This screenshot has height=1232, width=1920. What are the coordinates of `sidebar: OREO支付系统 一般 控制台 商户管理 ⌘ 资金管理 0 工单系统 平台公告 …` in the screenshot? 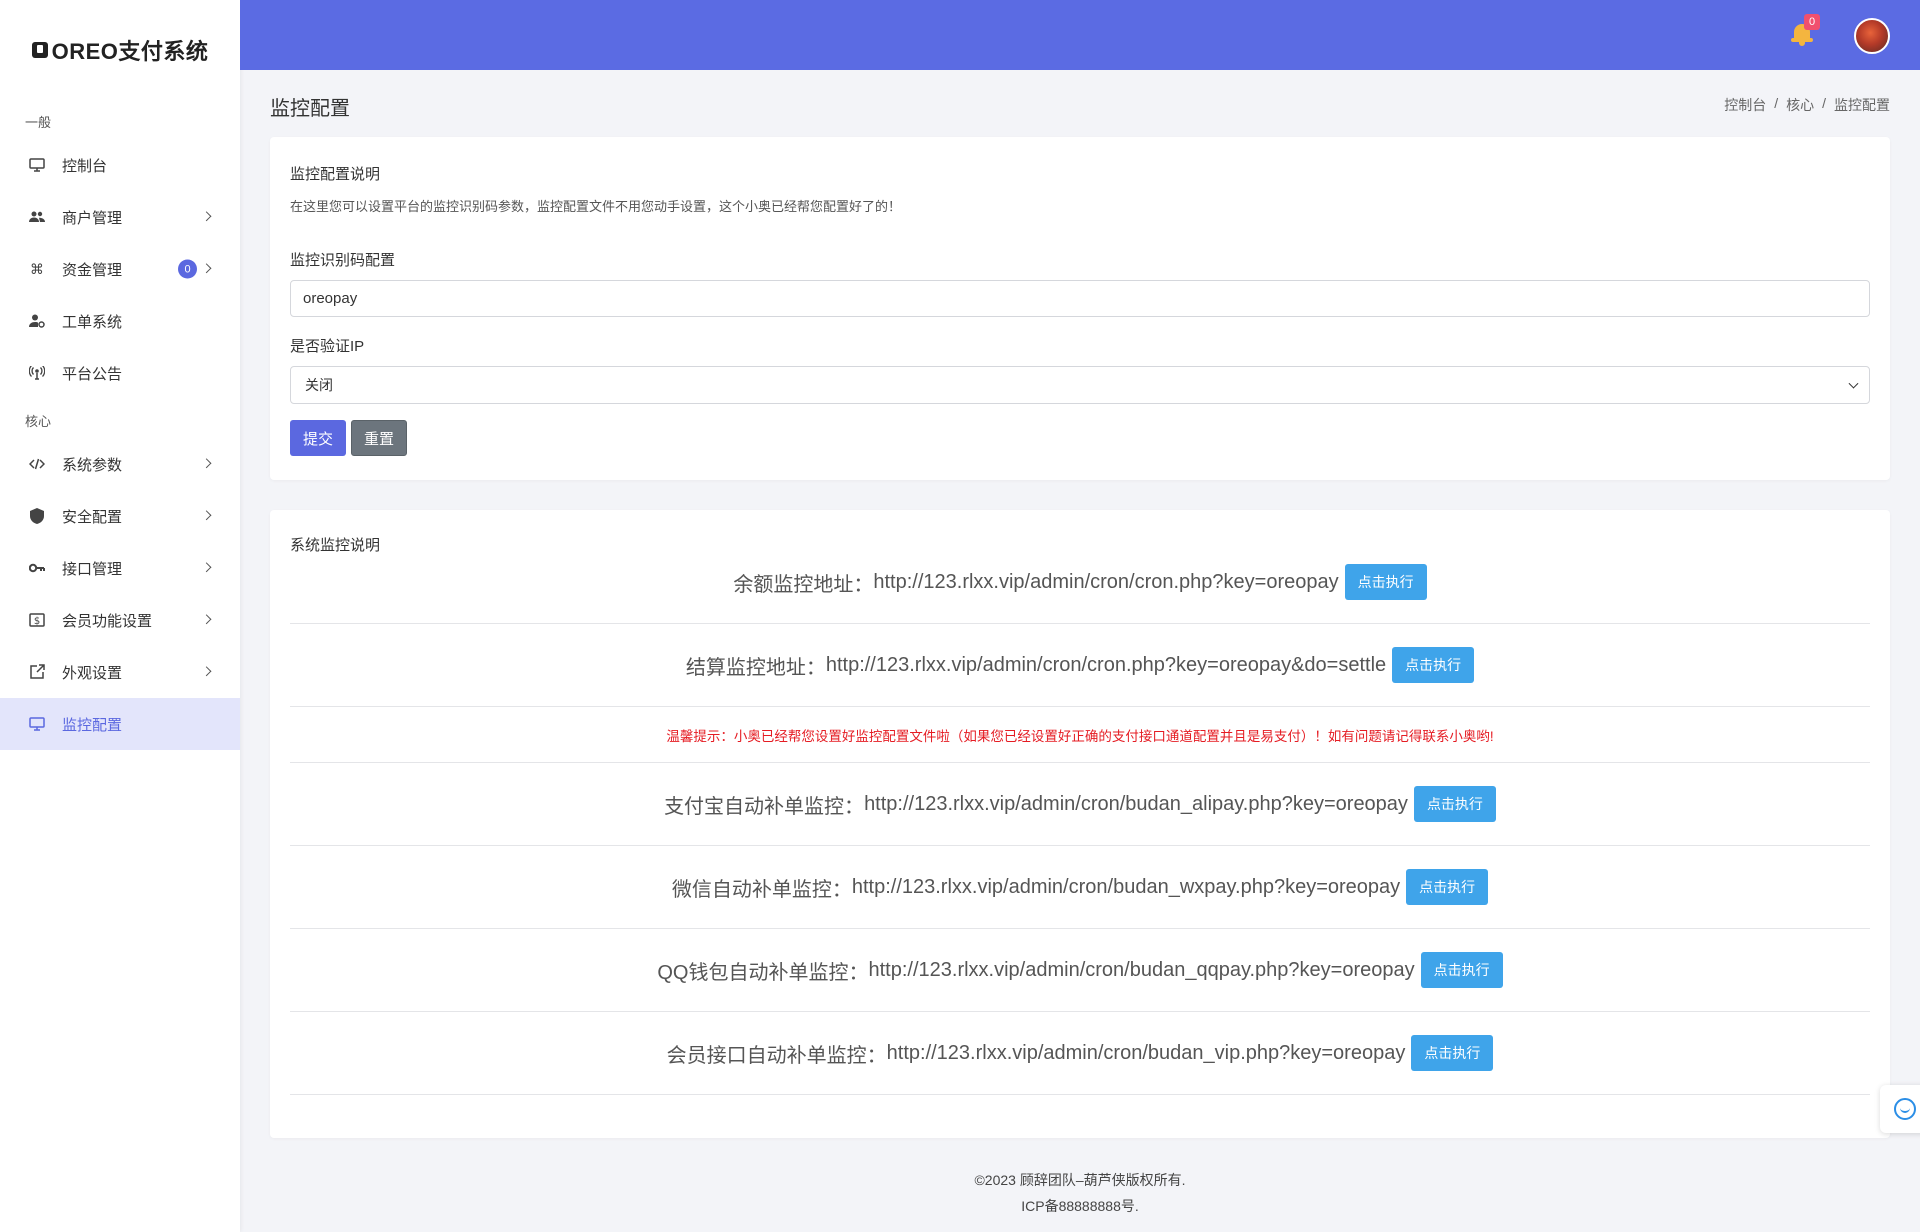 It's located at (120, 616).